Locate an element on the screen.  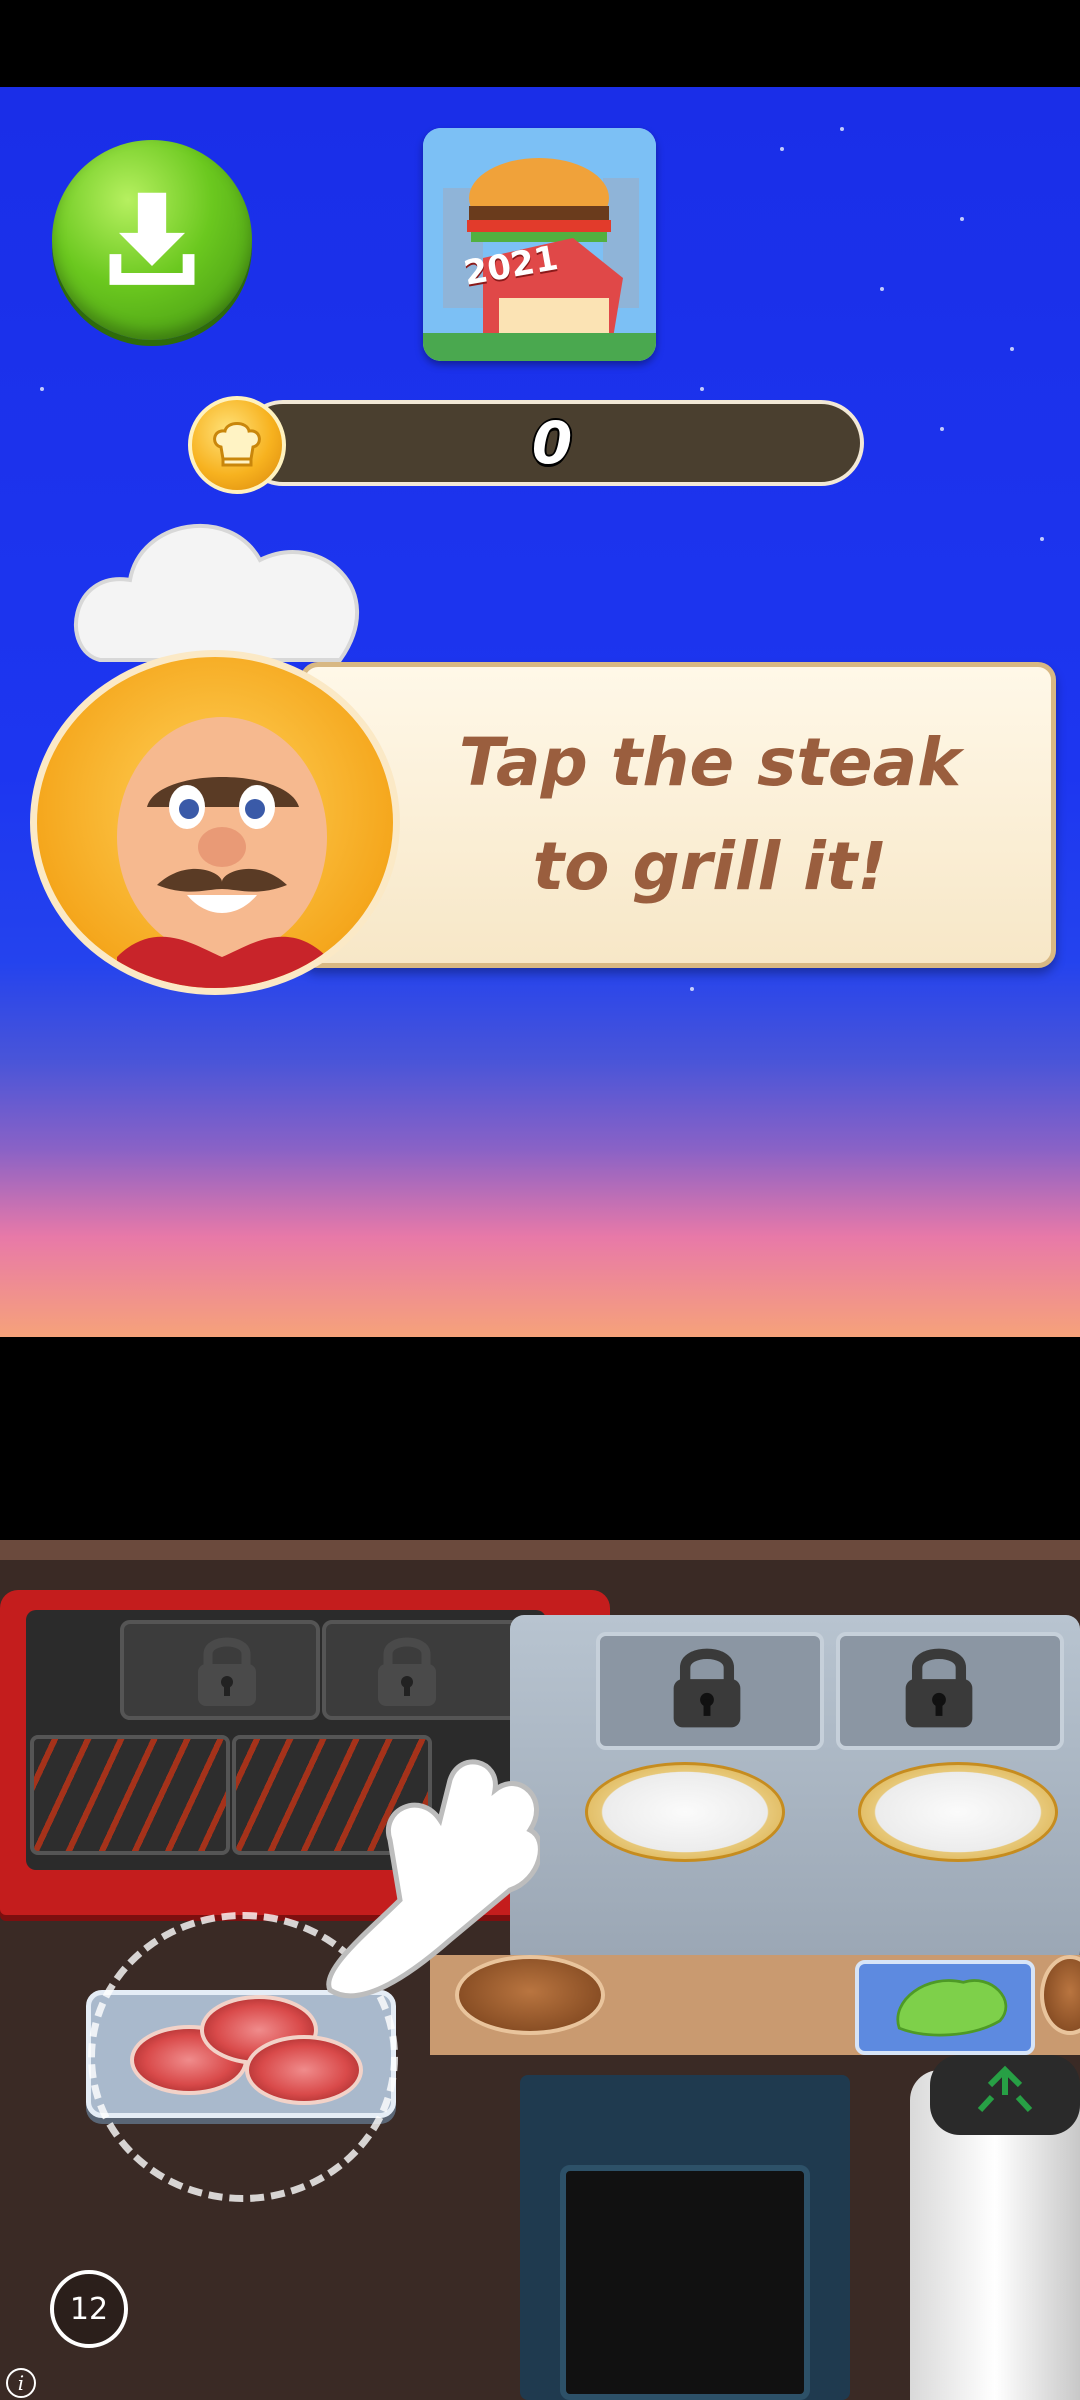
level-counter-badge: 12 is located at coordinates (89, 2309).